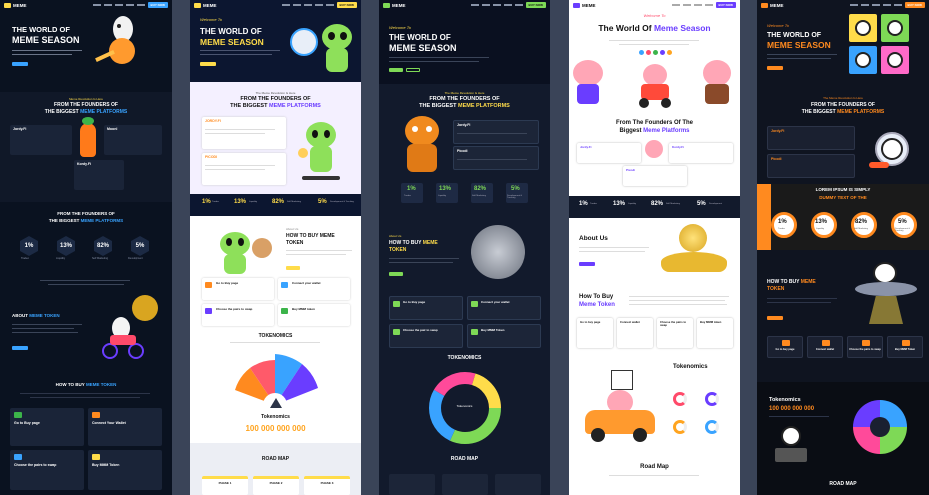  What do you see at coordinates (70, 384) in the screenshot?
I see `howto-title: HOW TO BUY` at bounding box center [70, 384].